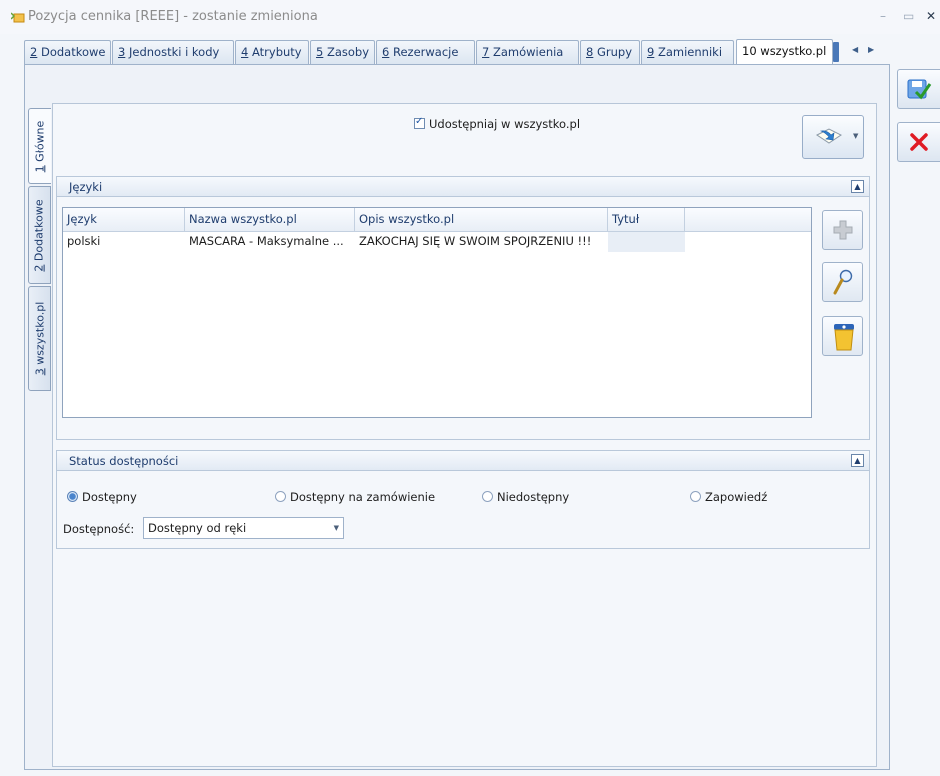  I want to click on delete-language-button, so click(842, 336).